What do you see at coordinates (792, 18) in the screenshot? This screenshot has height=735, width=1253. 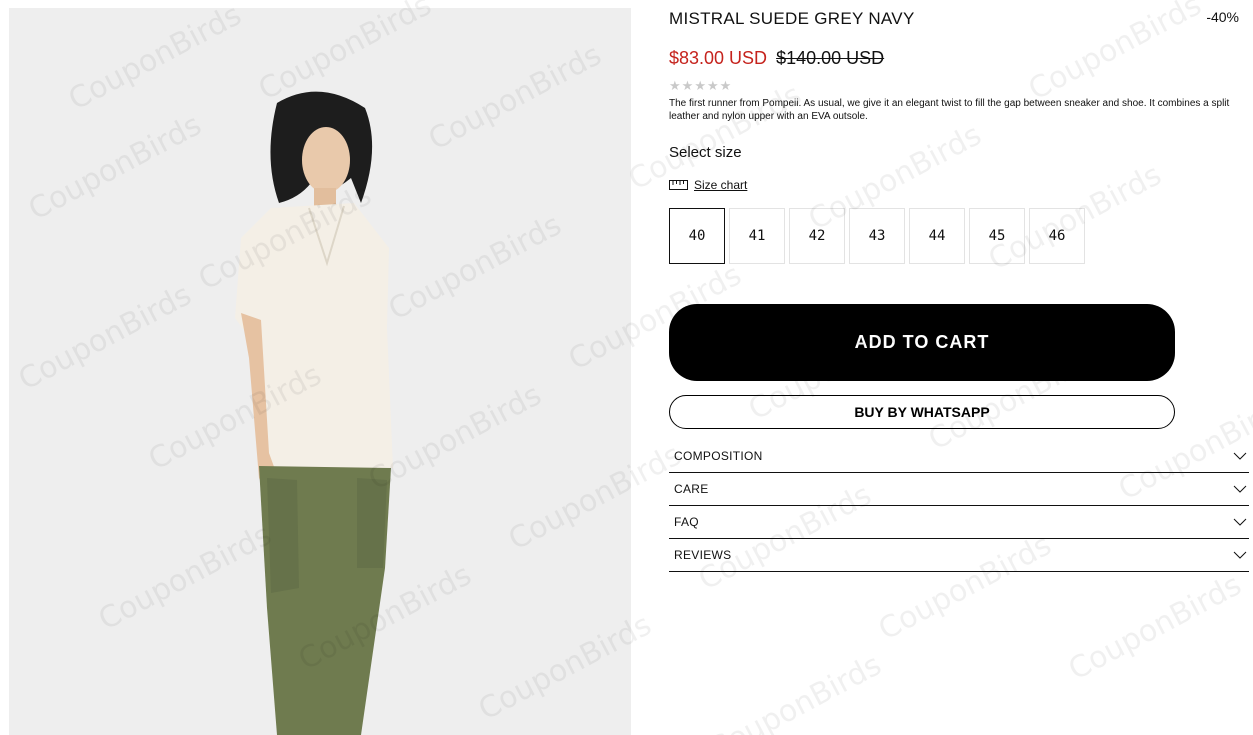 I see `product-title: MISTRAL SUEDE GREY NAVY` at bounding box center [792, 18].